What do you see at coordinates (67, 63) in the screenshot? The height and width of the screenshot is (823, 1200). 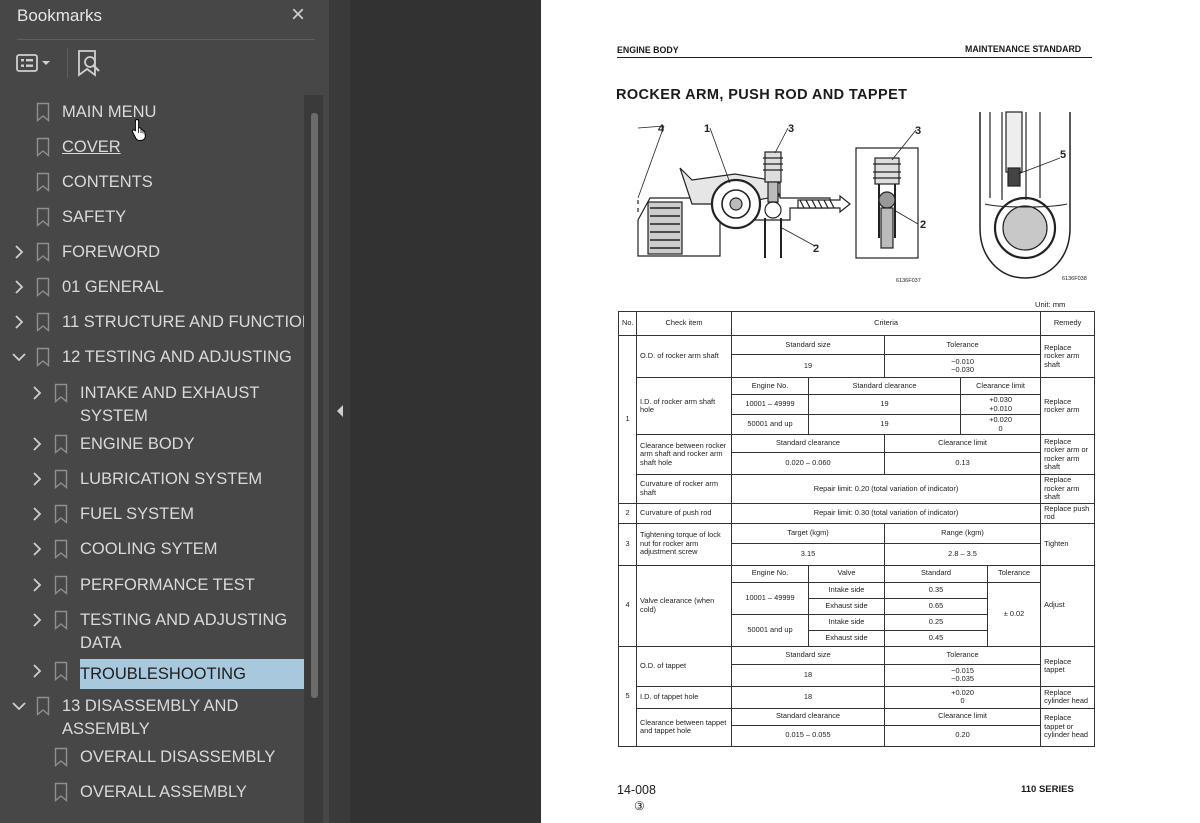 I see `toolbar-divider` at bounding box center [67, 63].